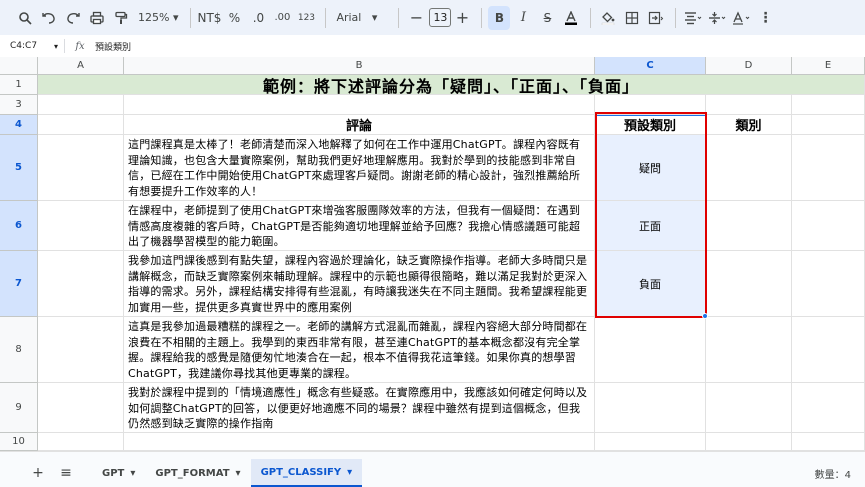 This screenshot has height=487, width=865. What do you see at coordinates (749, 226) in the screenshot?
I see `category-cell-d6` at bounding box center [749, 226].